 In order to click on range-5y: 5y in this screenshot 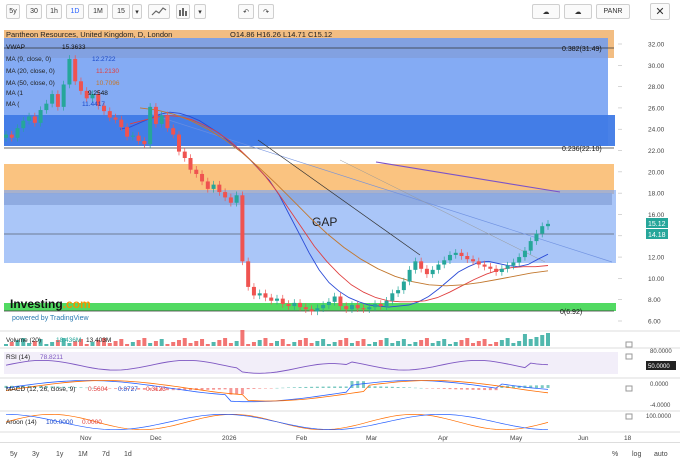, I will do `click(13, 454)`.